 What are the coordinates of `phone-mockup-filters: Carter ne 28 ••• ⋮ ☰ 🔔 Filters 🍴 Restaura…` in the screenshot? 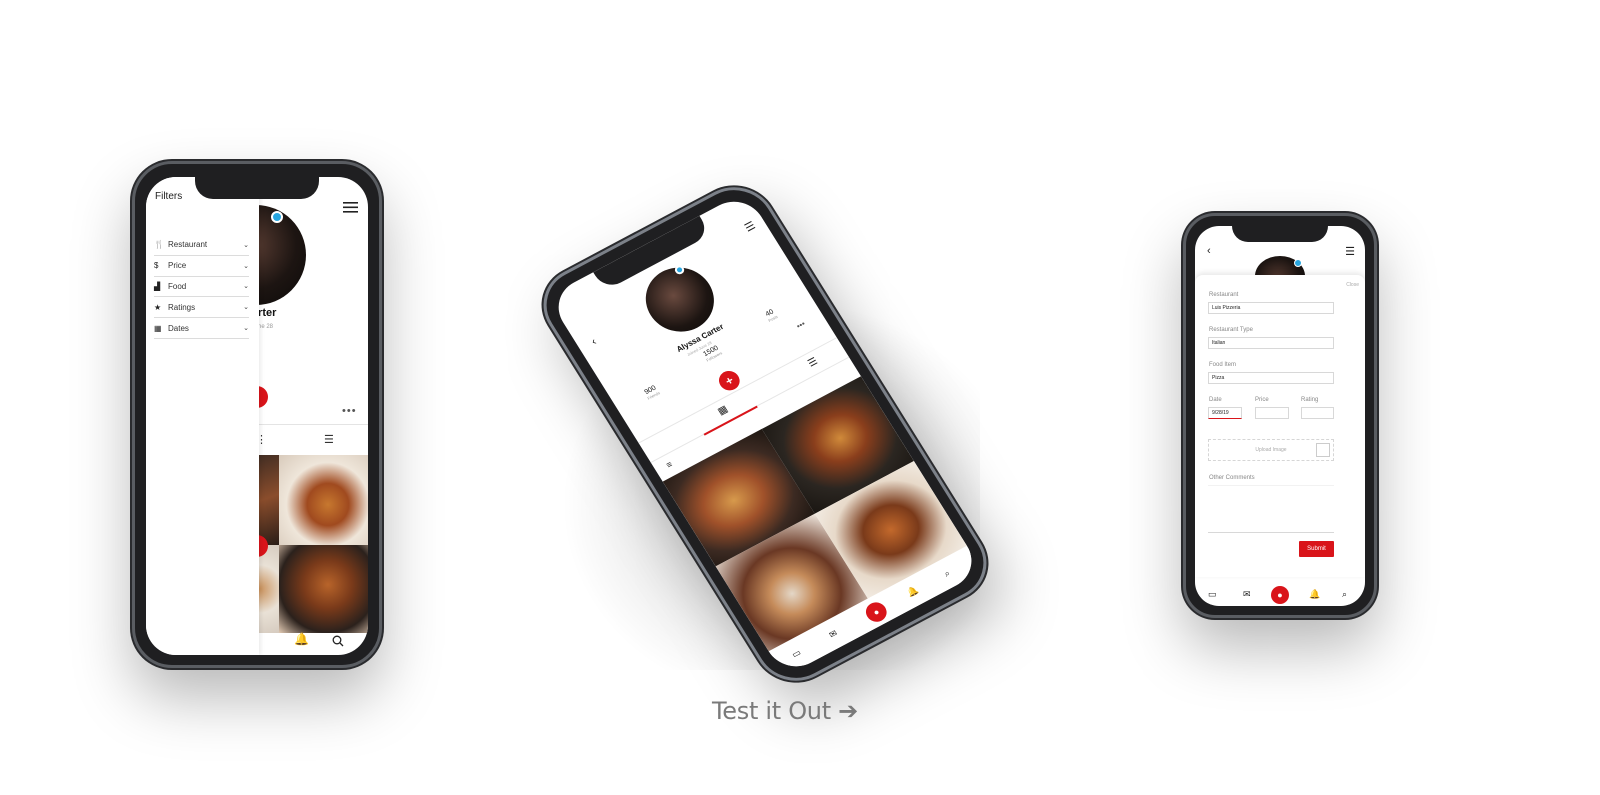 It's located at (257, 414).